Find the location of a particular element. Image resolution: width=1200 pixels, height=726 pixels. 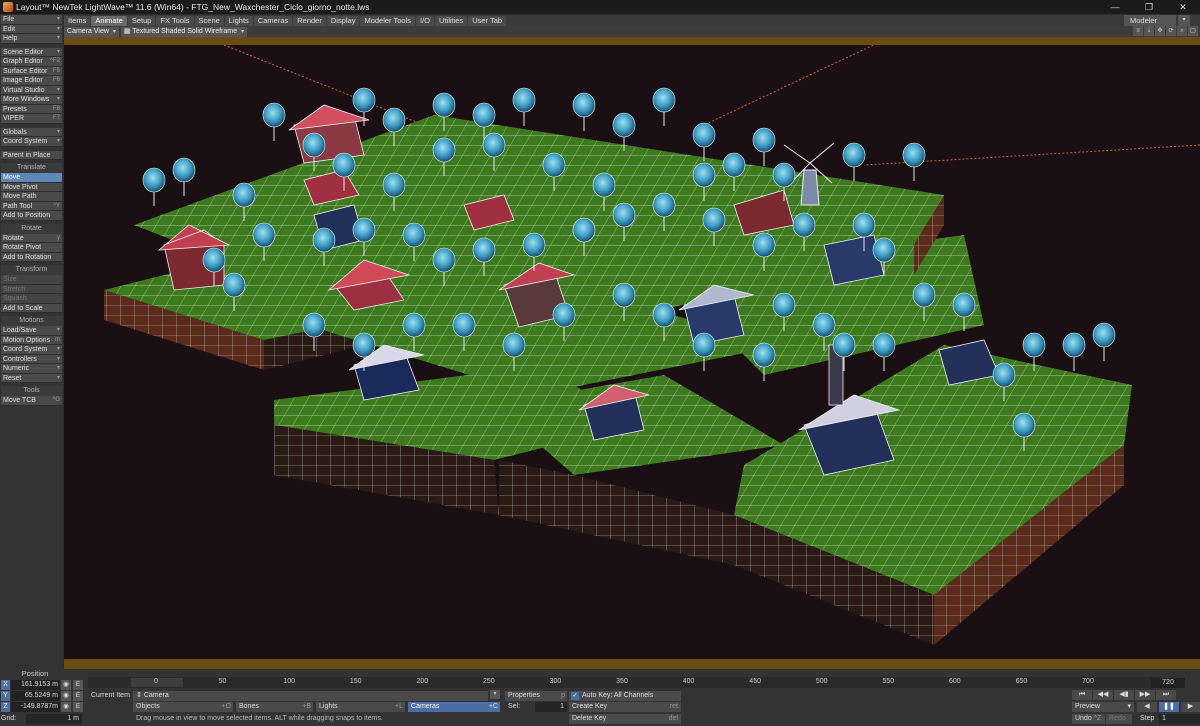

x-link-icon: ◉ is located at coordinates (66, 685).